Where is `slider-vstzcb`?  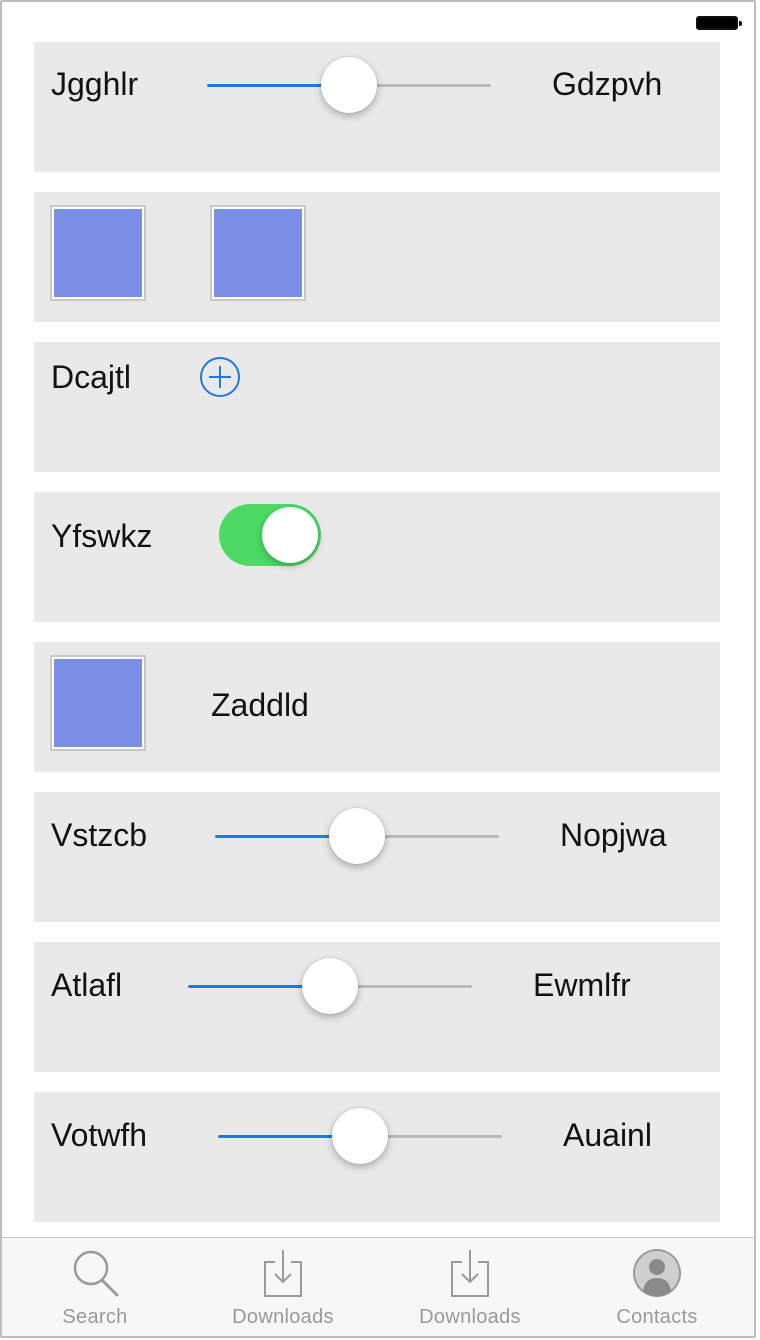 slider-vstzcb is located at coordinates (357, 836).